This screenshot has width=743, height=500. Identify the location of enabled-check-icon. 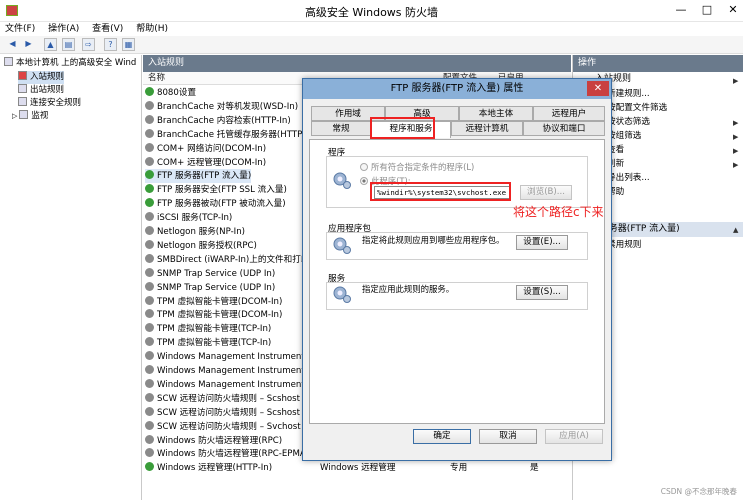
(149, 189).